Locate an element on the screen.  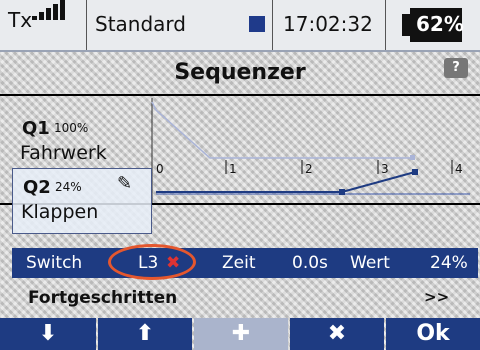
plus-icon: ✚ is located at coordinates (241, 333).